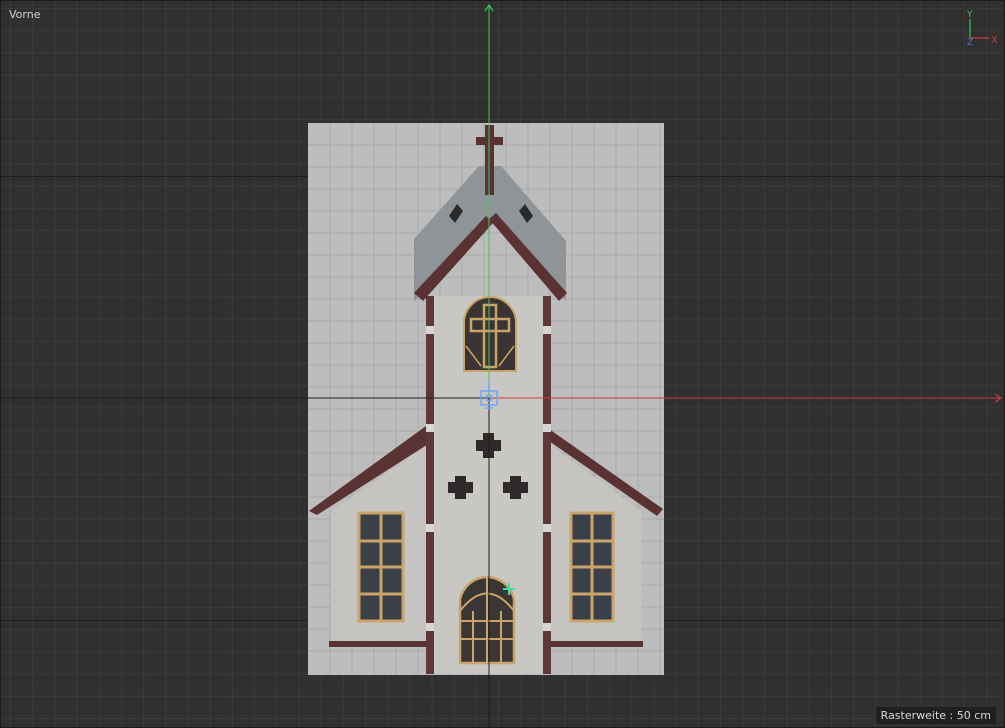 Image resolution: width=1005 pixels, height=728 pixels. I want to click on grid-size-info: Rasterweite : 50 cm, so click(935, 715).